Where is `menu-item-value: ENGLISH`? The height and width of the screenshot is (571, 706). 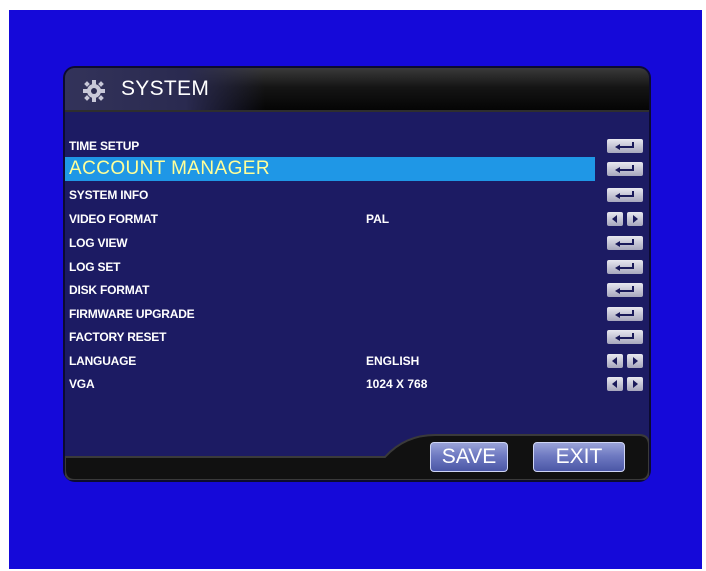
menu-item-value: ENGLISH is located at coordinates (393, 361).